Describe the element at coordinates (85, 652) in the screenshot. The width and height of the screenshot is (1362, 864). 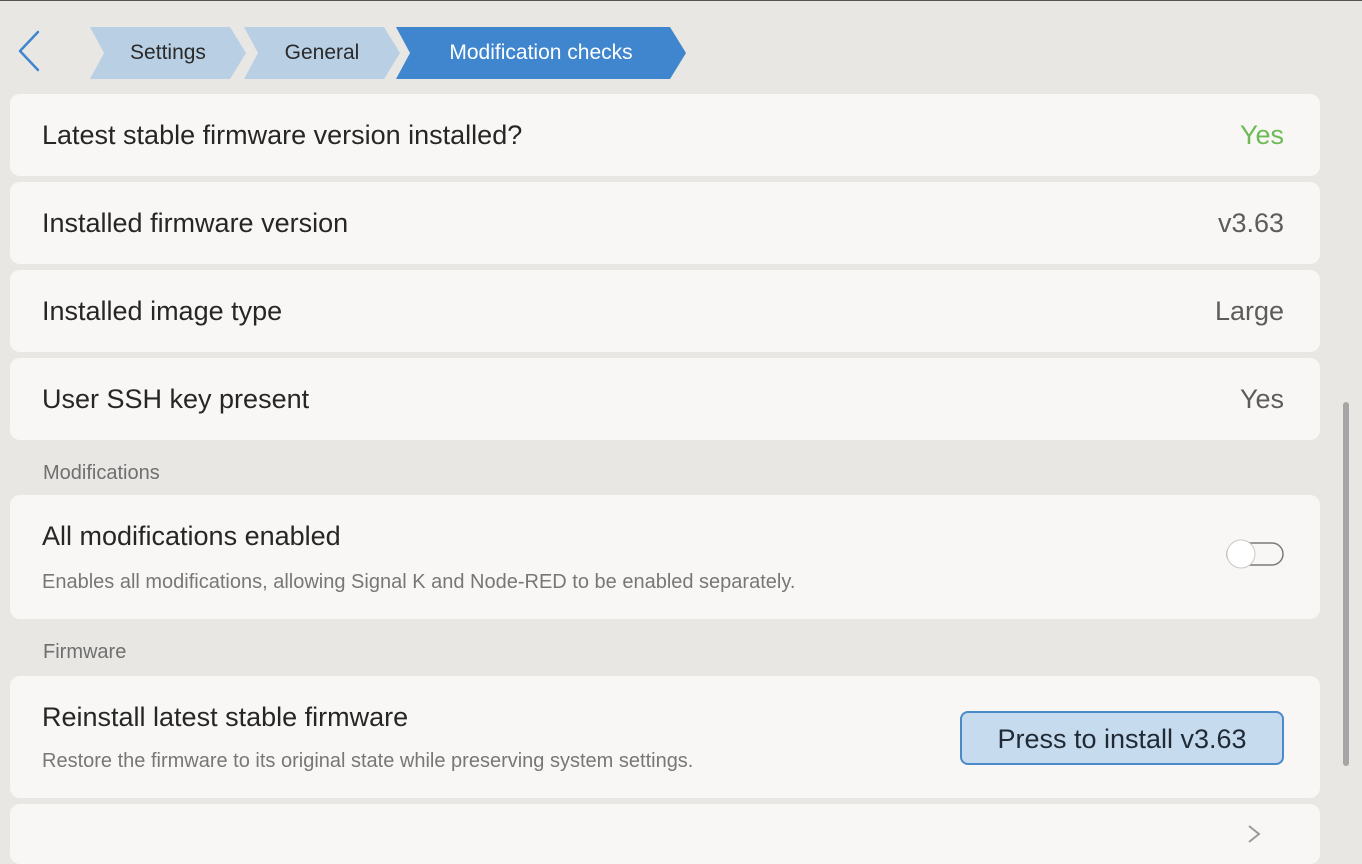
I see `section-header-firmware: Firmware` at that location.